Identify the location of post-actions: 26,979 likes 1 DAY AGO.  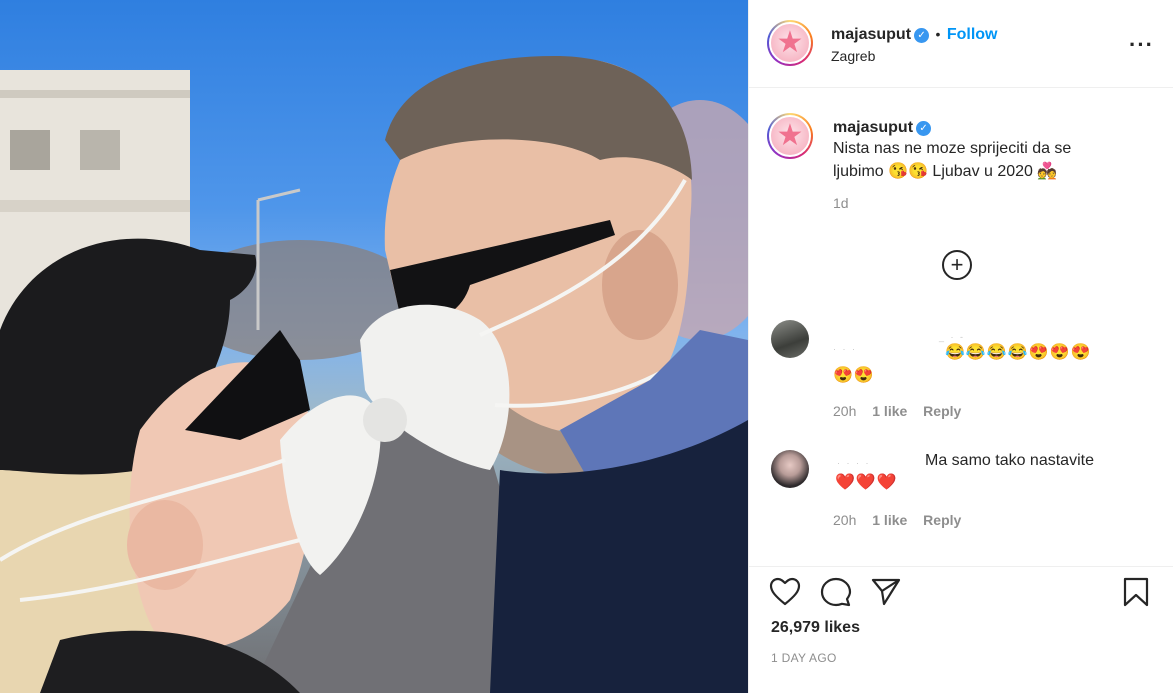
(961, 629).